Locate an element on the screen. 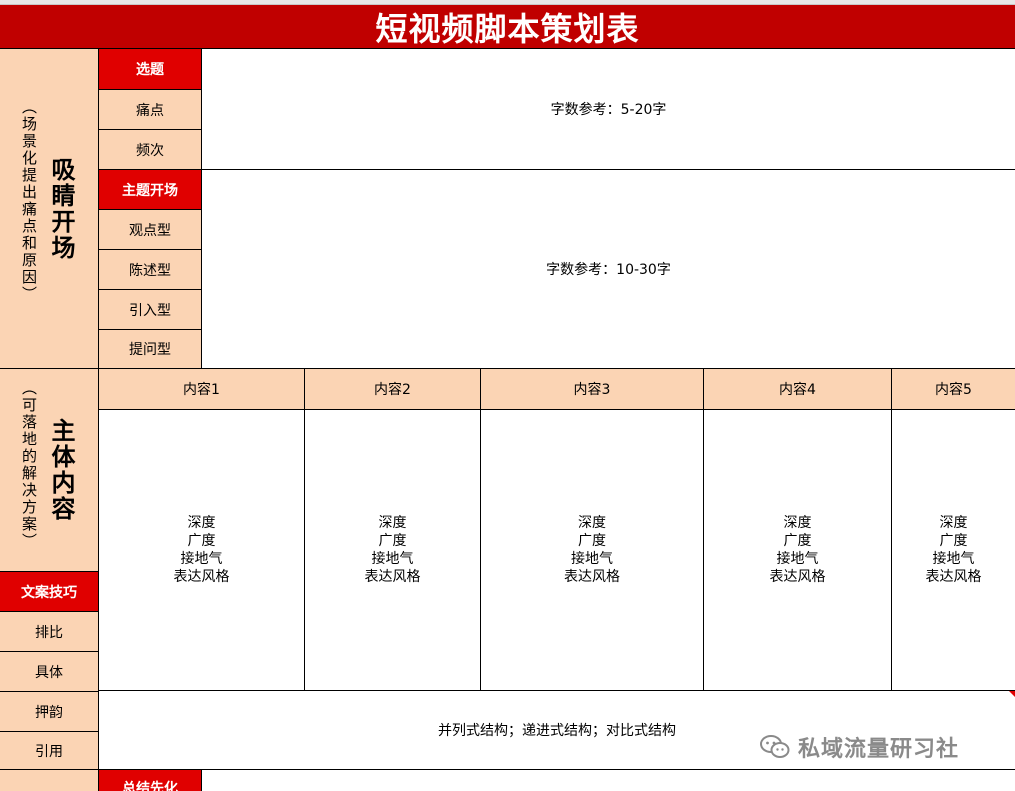 Image resolution: width=1015 pixels, height=791 pixels. cell-comment-marker is located at coordinates (1012, 694).